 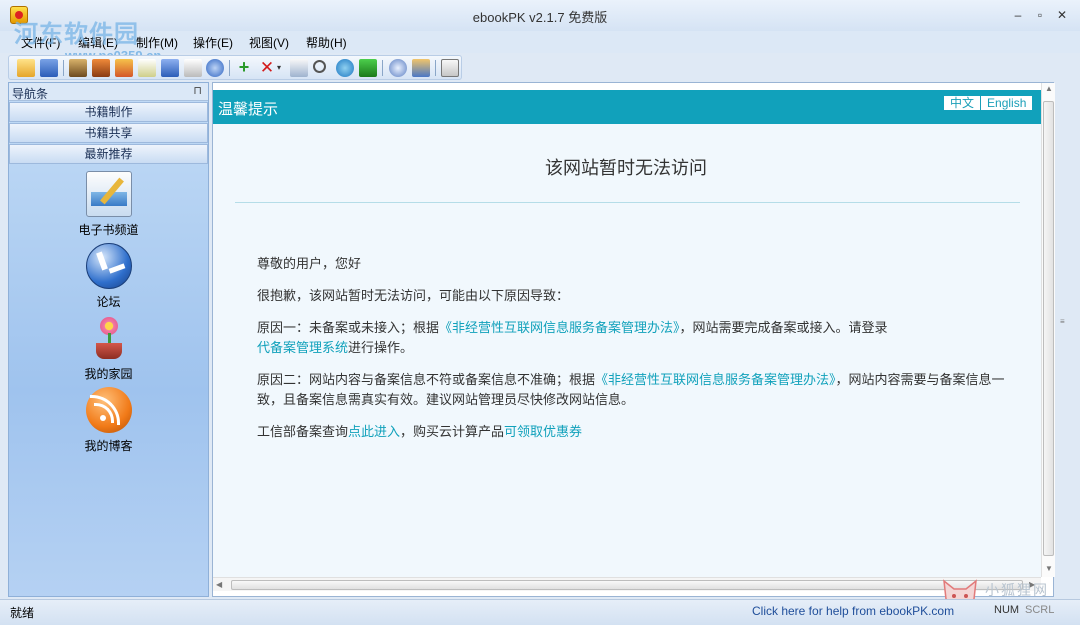 I want to click on window-title: ebookPK v2.1.7 免费版, so click(x=540, y=16).